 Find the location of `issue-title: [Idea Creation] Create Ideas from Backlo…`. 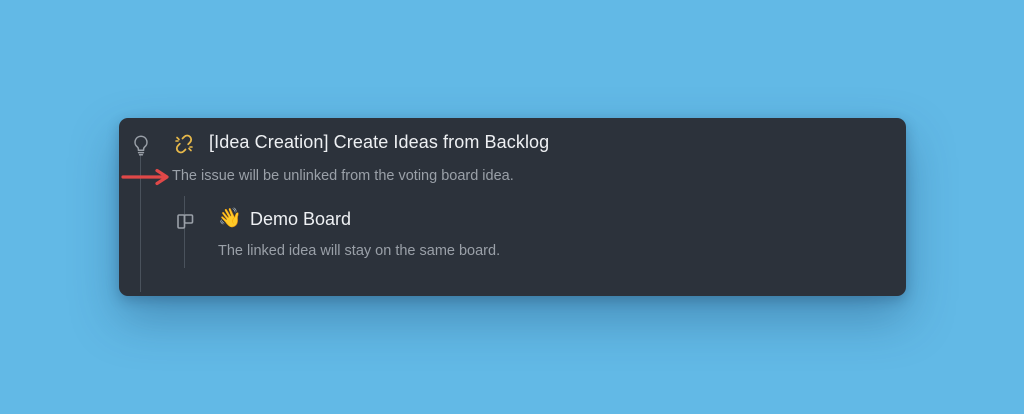

issue-title: [Idea Creation] Create Ideas from Backlo… is located at coordinates (379, 142).